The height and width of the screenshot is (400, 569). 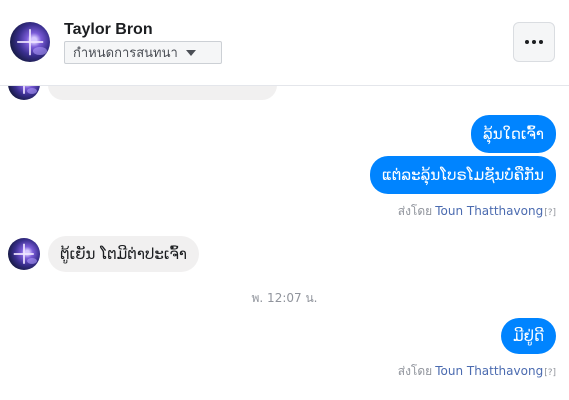 I want to click on more-options-button, so click(x=534, y=42).